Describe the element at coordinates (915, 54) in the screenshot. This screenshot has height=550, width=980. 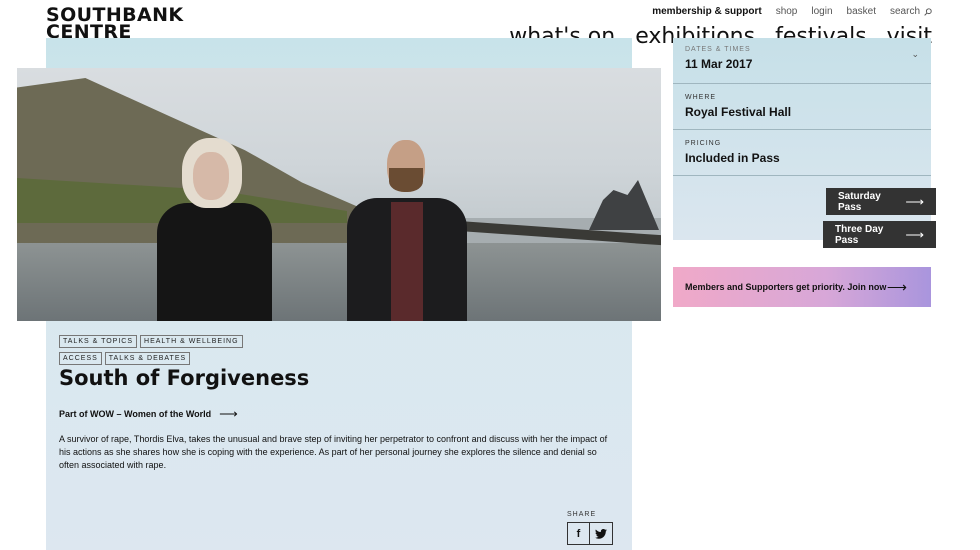
I see `chevron-down-icon: ⌄` at that location.